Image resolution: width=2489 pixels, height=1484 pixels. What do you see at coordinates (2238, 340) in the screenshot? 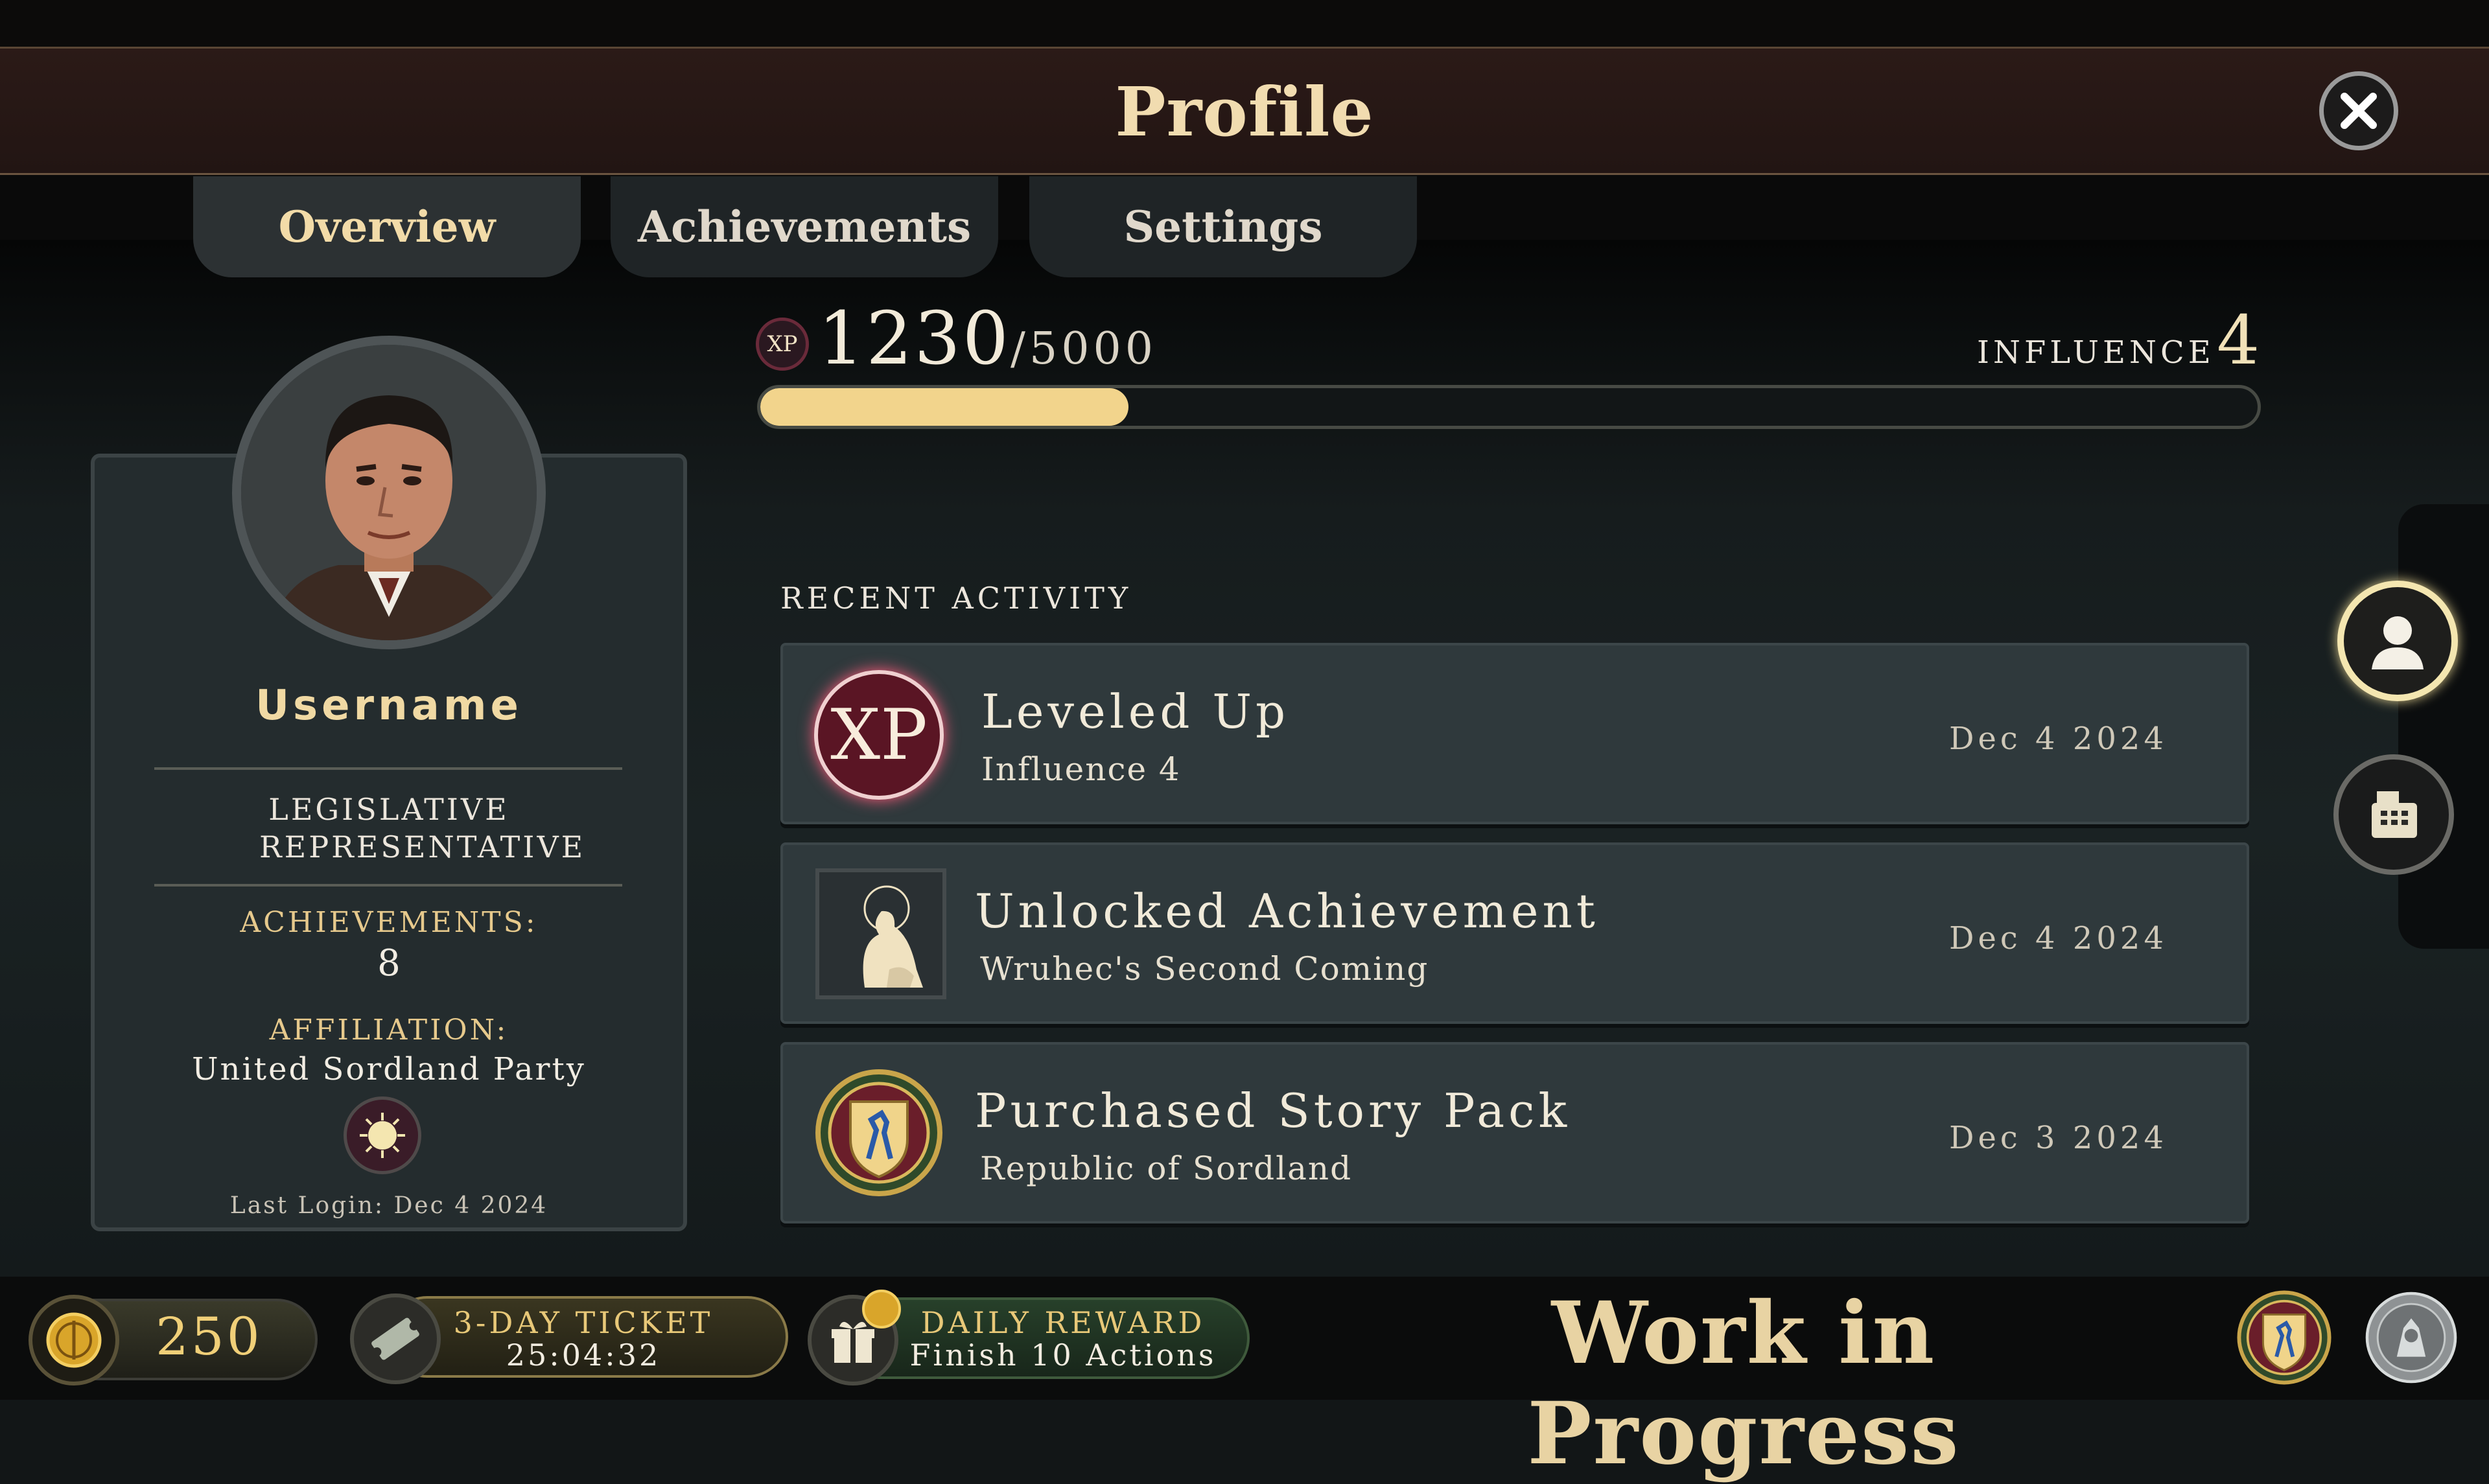
I see `influence-value: 4` at bounding box center [2238, 340].